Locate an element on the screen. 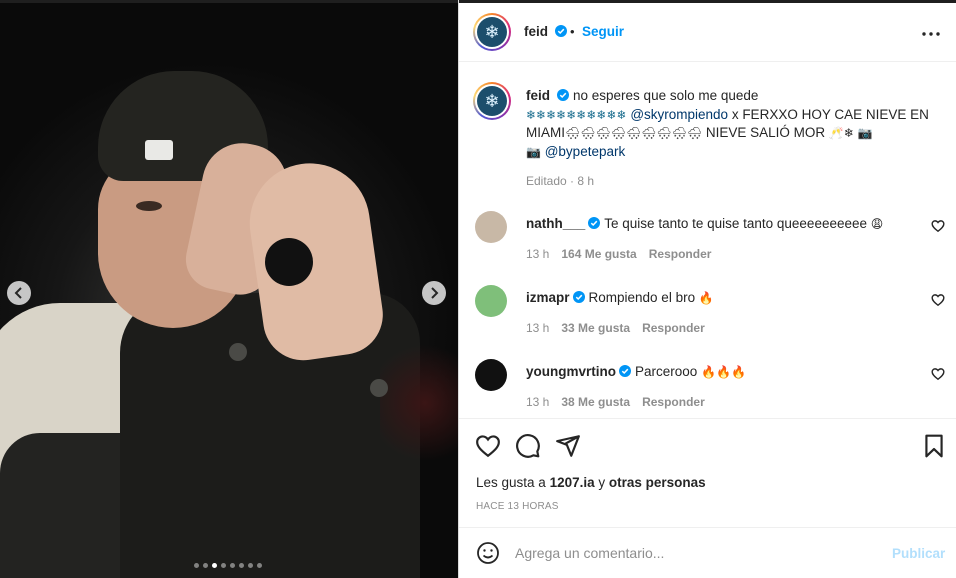  caption-author-avatar: ❄ is located at coordinates (492, 101).